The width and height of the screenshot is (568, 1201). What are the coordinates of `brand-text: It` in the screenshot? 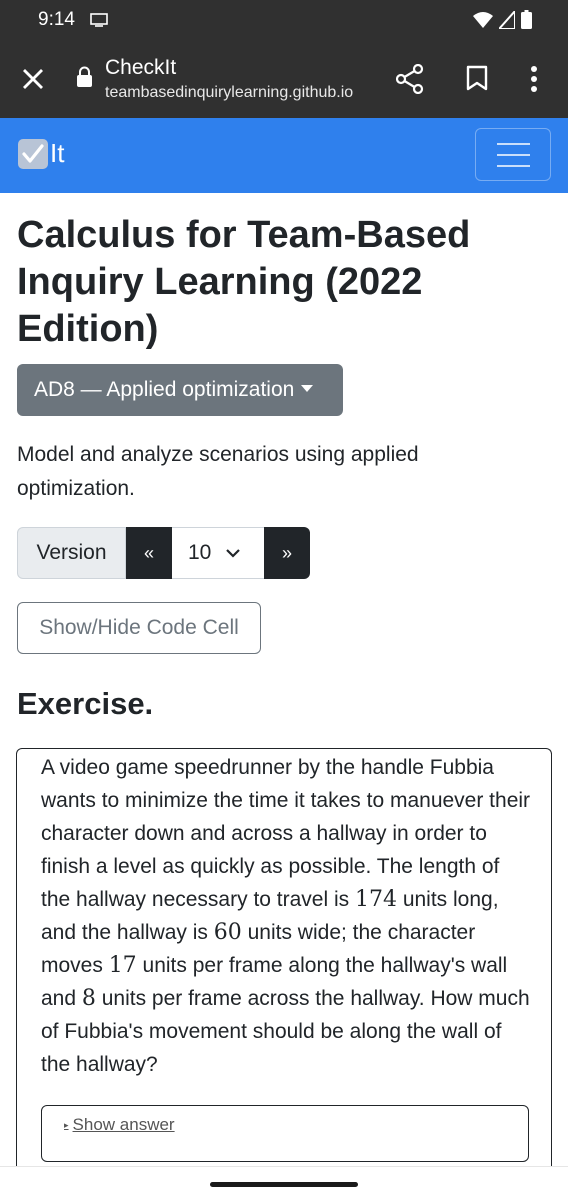 It's located at (57, 153).